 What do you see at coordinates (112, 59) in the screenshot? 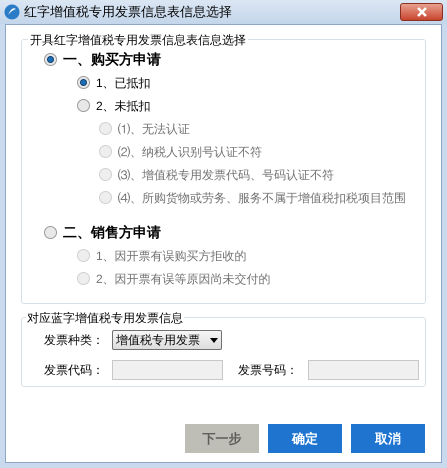
I see `radio-label: 一、购买方申请` at bounding box center [112, 59].